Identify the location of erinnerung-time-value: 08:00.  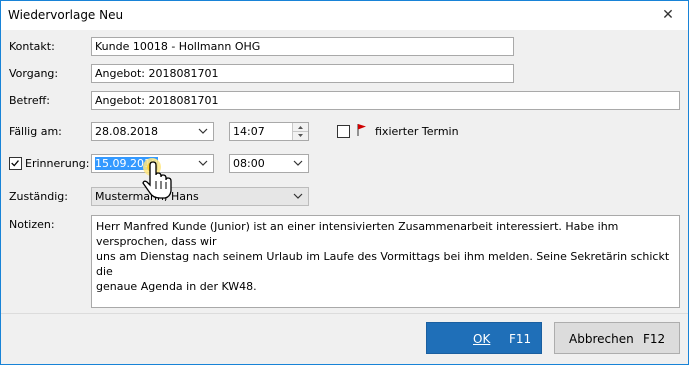
(249, 163).